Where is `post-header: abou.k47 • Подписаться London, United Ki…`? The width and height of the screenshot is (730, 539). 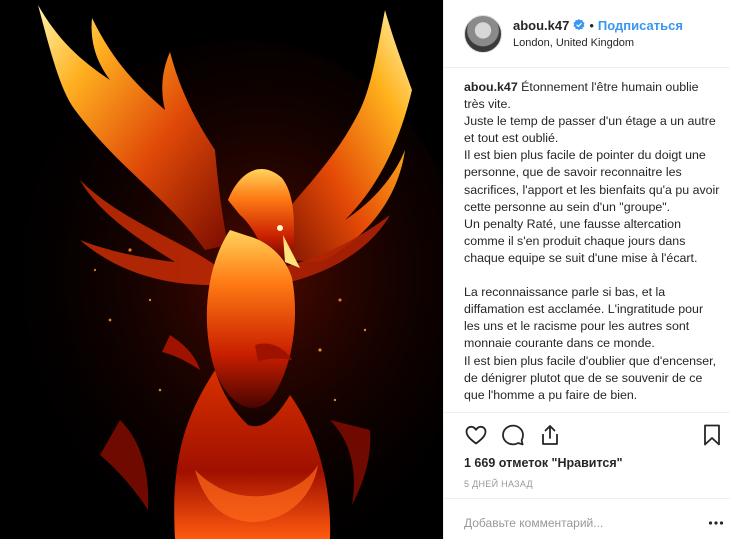 post-header: abou.k47 • Подписаться London, United Ki… is located at coordinates (587, 34).